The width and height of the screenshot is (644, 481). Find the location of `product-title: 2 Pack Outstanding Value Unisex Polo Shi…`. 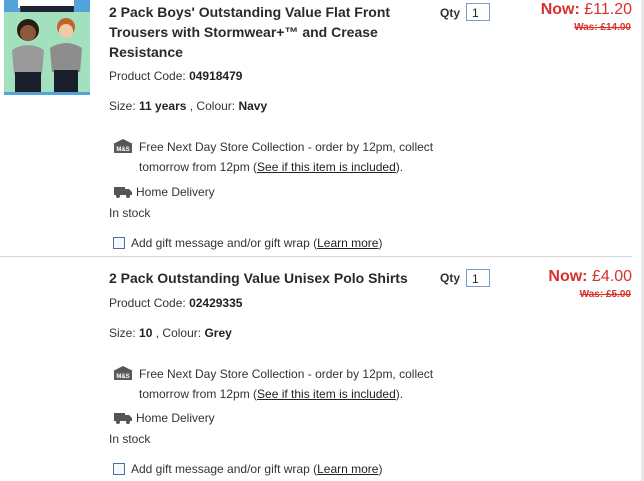

product-title: 2 Pack Outstanding Value Unisex Polo Shi… is located at coordinates (264, 278).